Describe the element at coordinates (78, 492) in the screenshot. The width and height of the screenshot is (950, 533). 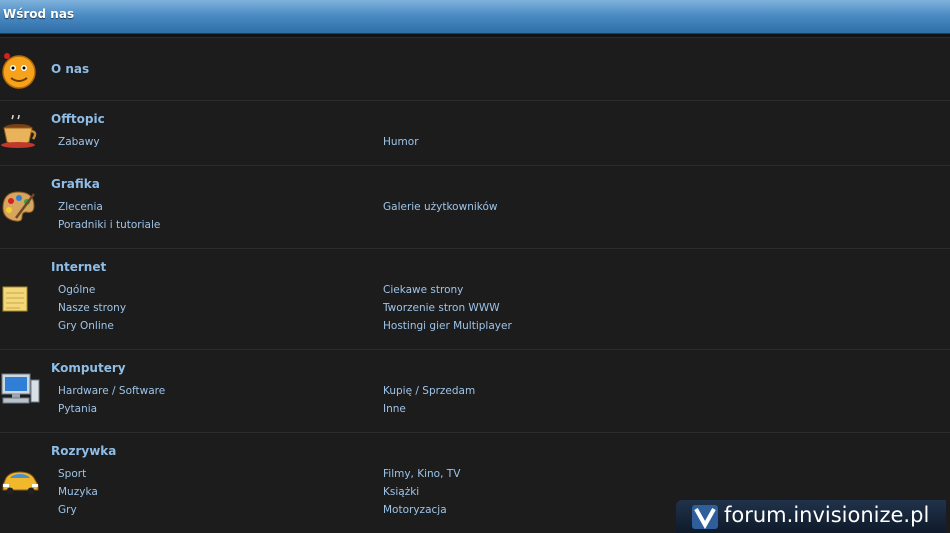
I see `subforum-link: Muzyka` at that location.